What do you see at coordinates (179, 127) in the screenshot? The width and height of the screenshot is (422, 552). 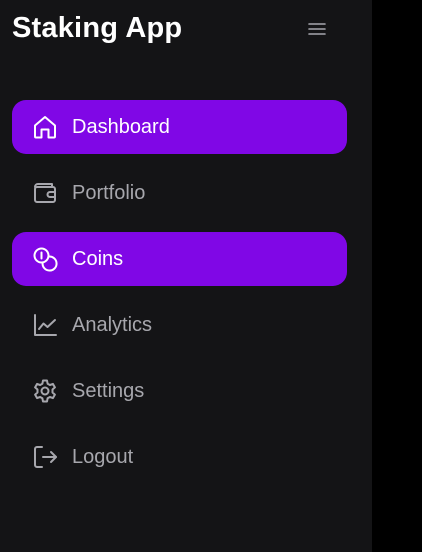 I see `nav-item-dashboard: Dashboard` at bounding box center [179, 127].